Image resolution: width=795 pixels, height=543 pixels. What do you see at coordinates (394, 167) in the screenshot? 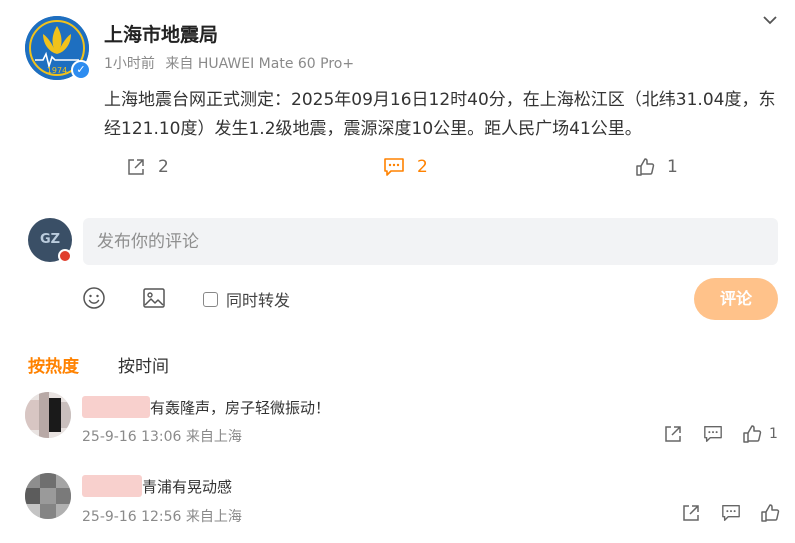
I see `comment-icon` at bounding box center [394, 167].